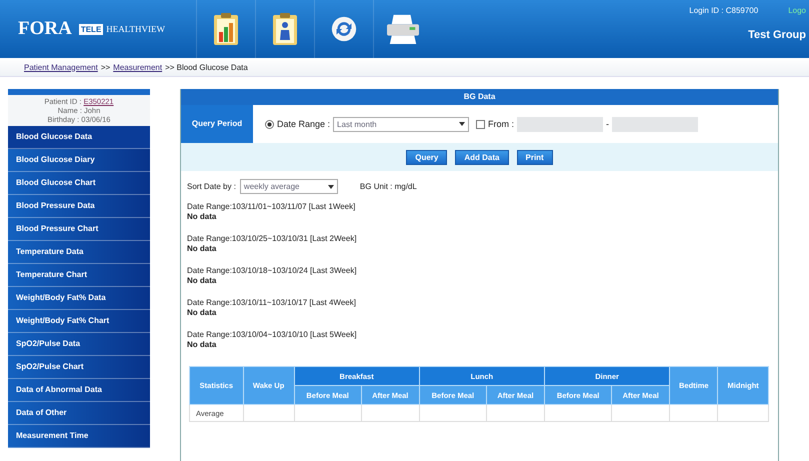  I want to click on sidebar-item: SpO2/Pulse Data, so click(79, 344).